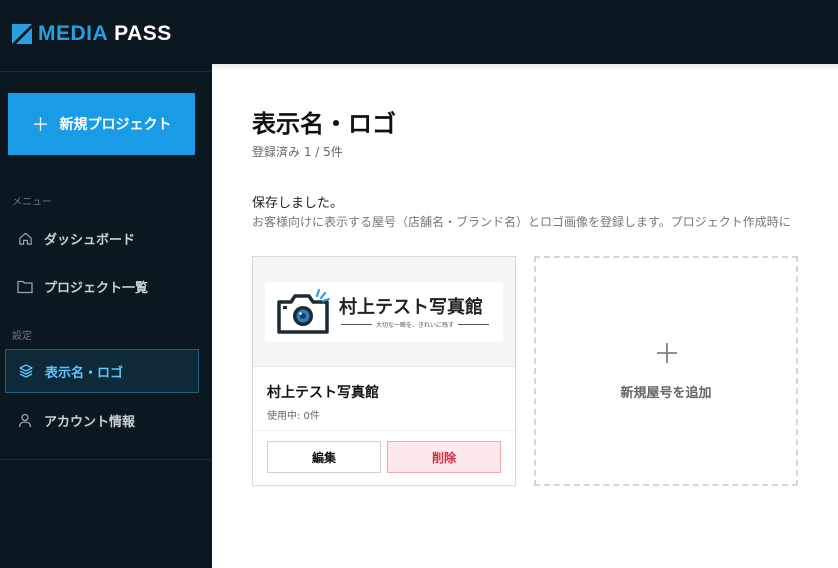  What do you see at coordinates (419, 32) in the screenshot?
I see `top-bar: MEDIA PASS` at bounding box center [419, 32].